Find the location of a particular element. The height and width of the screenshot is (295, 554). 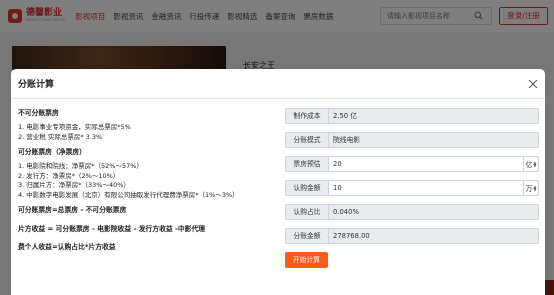

close-icon is located at coordinates (533, 84).